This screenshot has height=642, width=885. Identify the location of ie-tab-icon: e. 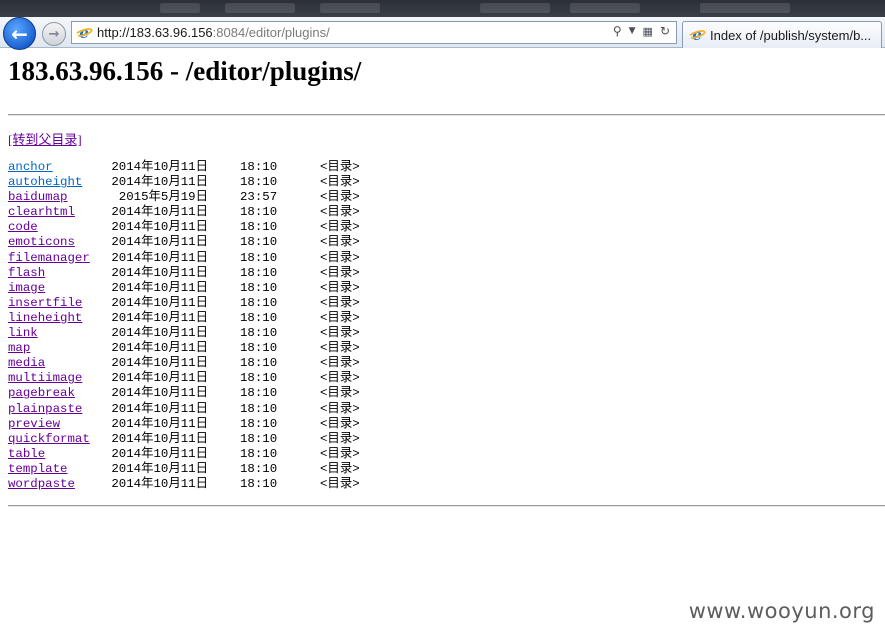
(697, 35).